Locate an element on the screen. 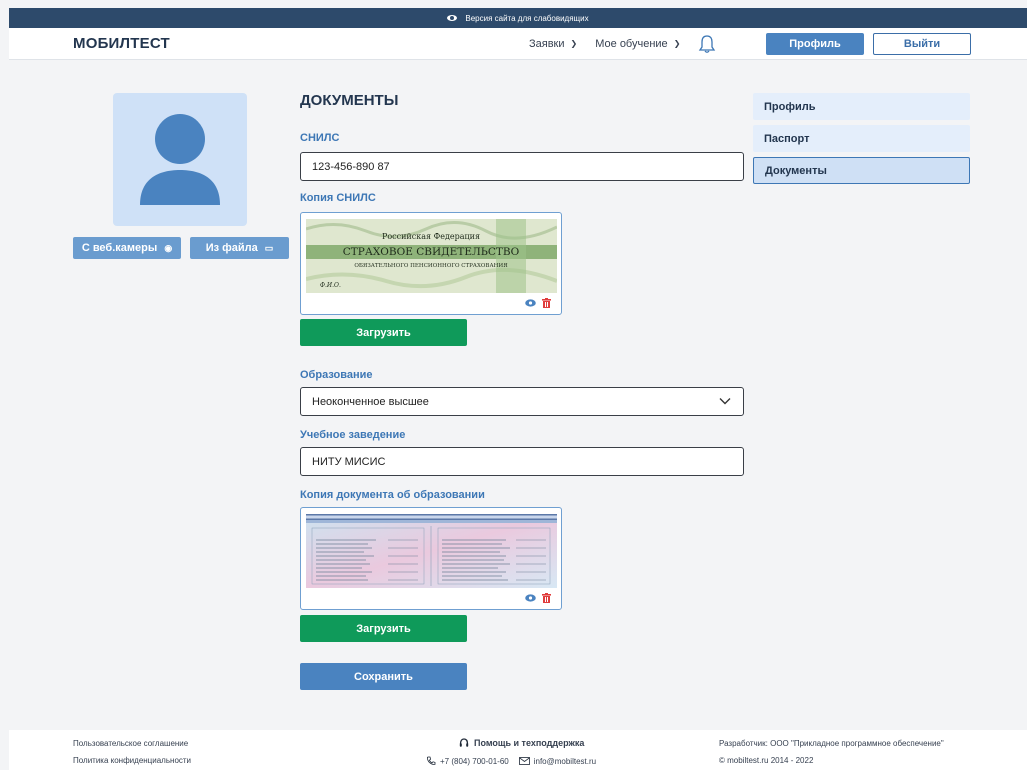 The height and width of the screenshot is (770, 1027). edu-copy-card is located at coordinates (431, 558).